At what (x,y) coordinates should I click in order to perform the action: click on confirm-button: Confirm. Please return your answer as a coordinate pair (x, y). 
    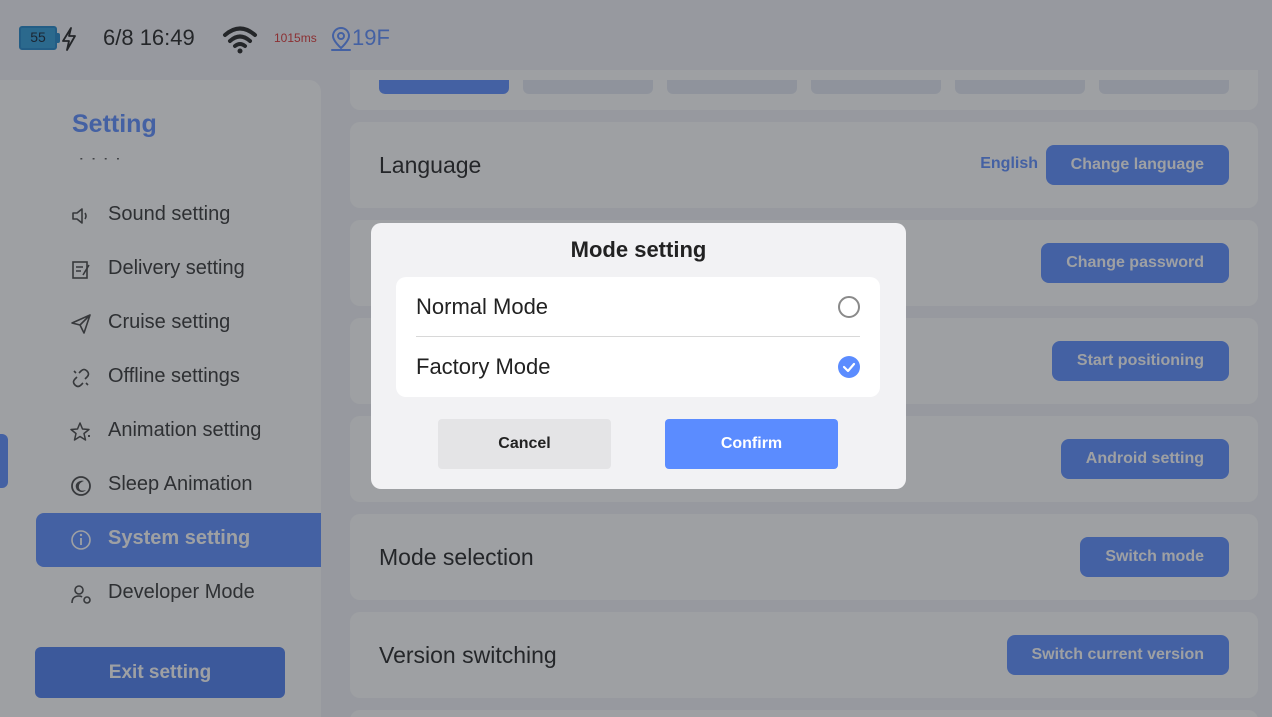
    Looking at the image, I should click on (751, 444).